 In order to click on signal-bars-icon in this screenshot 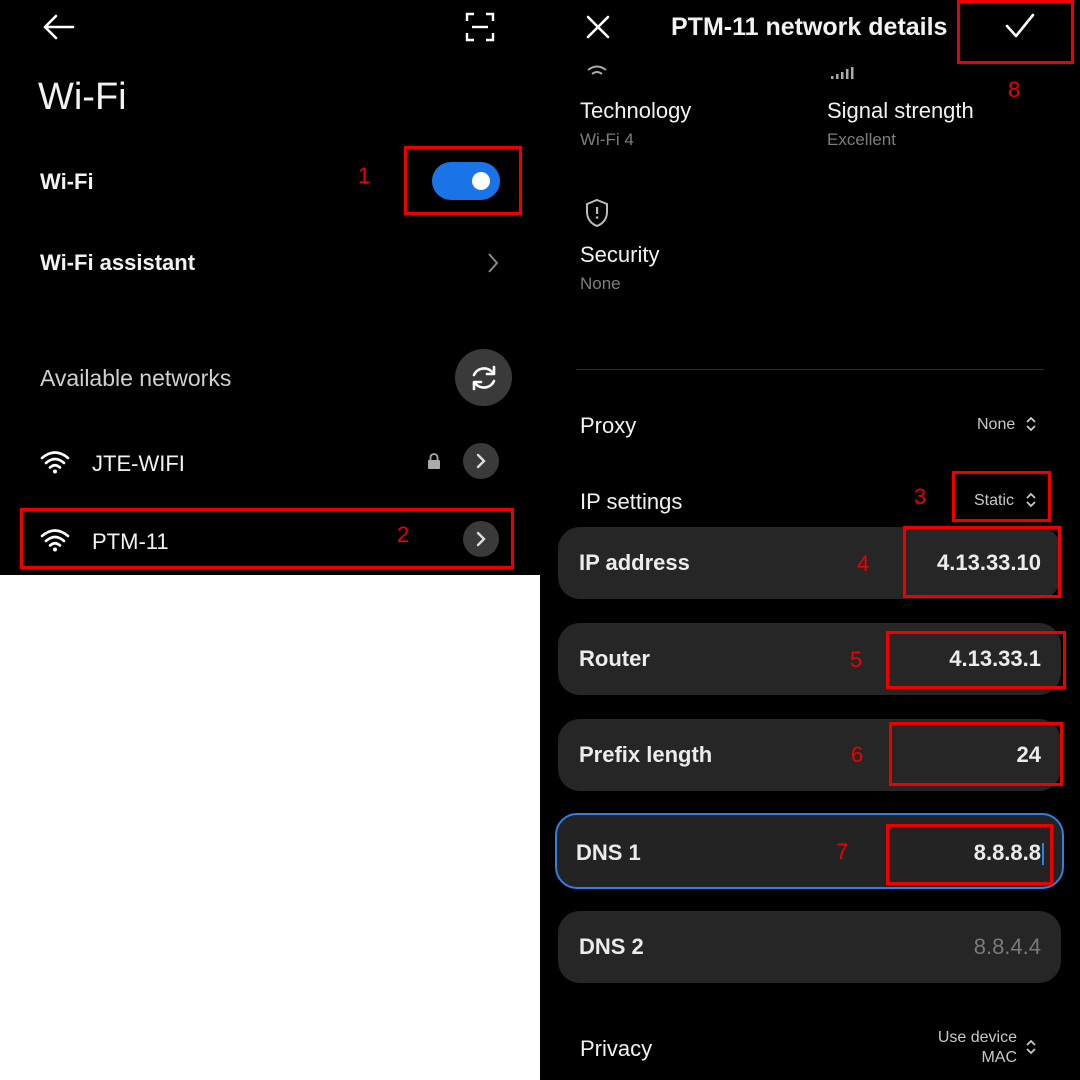, I will do `click(843, 72)`.